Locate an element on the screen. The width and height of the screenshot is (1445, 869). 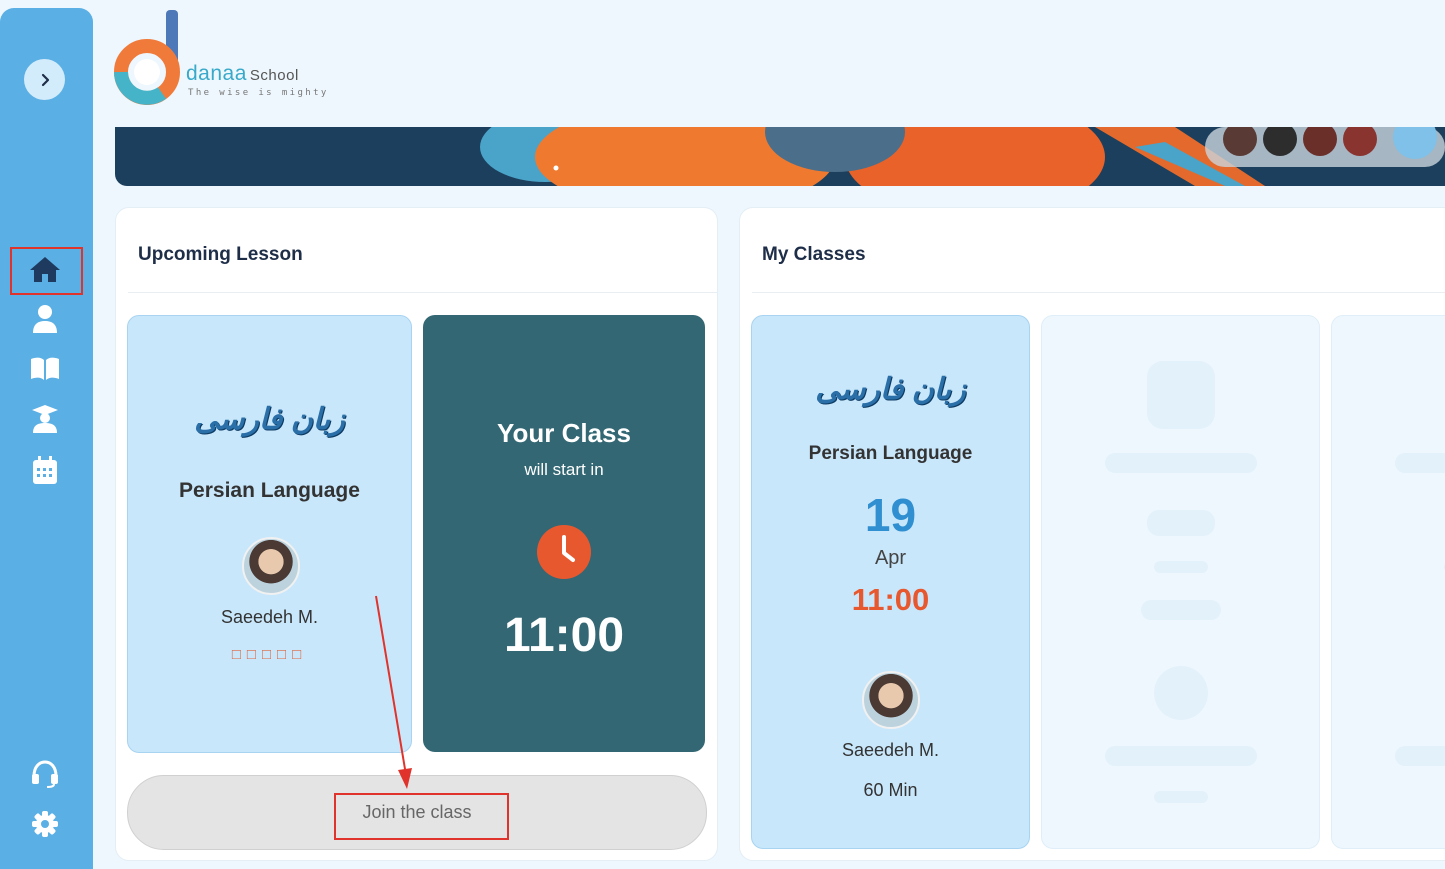
countdown-subtitle: will start in is located at coordinates (564, 469).